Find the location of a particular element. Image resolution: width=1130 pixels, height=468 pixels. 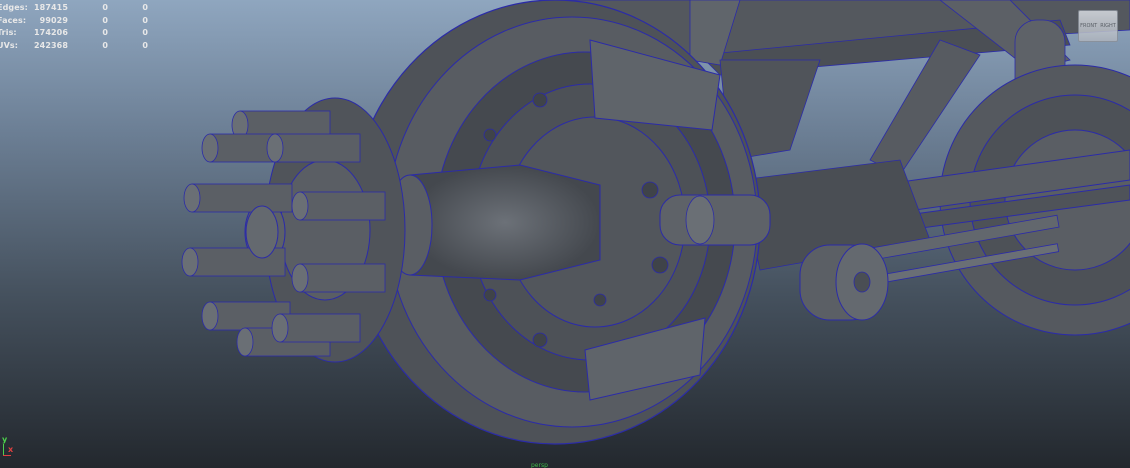

hud-v1: 99029 is located at coordinates (53, 20).